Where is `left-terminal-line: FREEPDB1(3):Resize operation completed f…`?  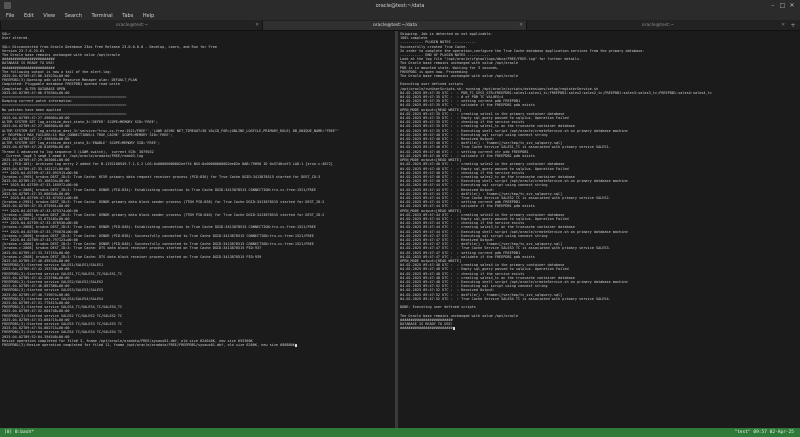 left-terminal-line: FREEPDB1(3):Resize operation completed f… is located at coordinates (149, 345).